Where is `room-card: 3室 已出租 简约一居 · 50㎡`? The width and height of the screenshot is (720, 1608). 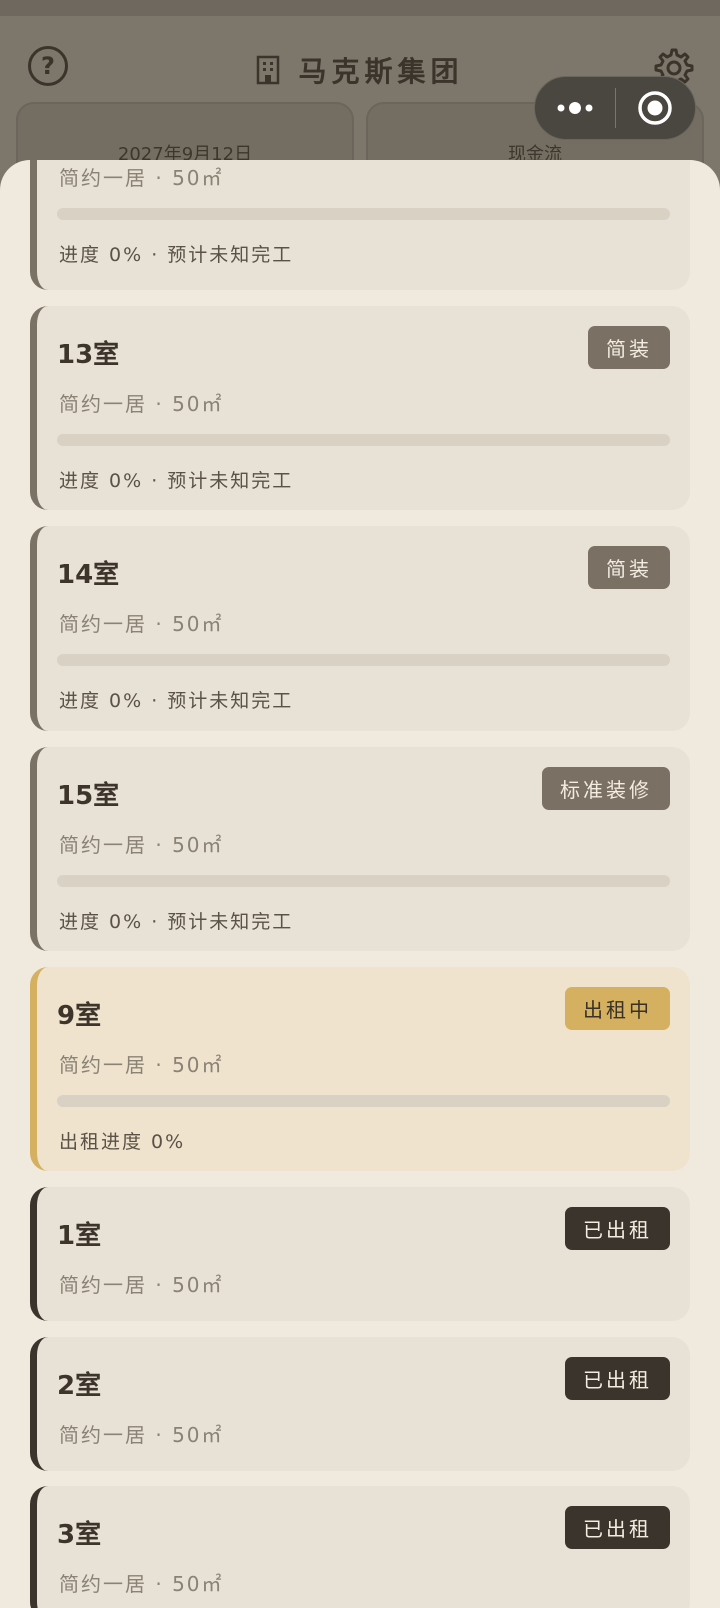 room-card: 3室 已出租 简约一居 · 50㎡ is located at coordinates (360, 1547).